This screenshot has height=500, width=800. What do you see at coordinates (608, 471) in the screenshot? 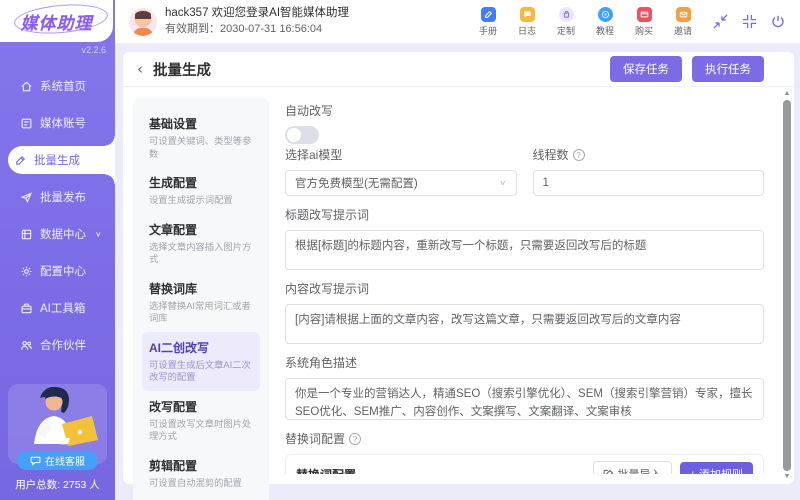
I see `edit-square-icon` at bounding box center [608, 471].